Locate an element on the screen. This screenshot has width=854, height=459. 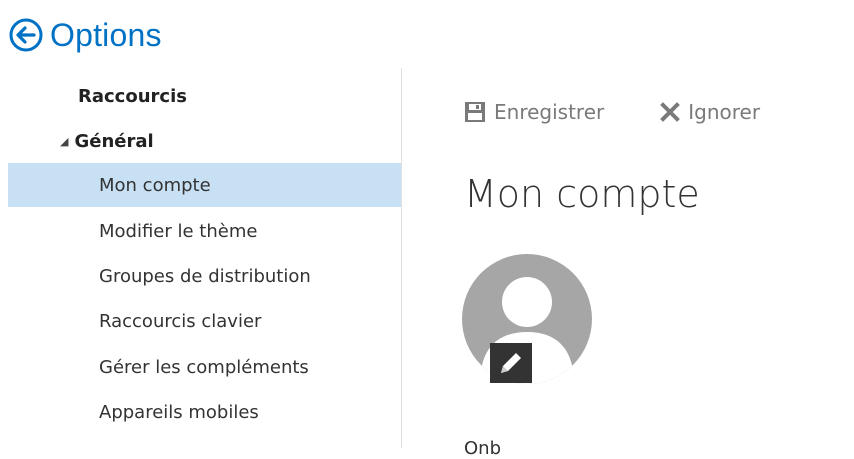
back-arrow-icon is located at coordinates (26, 35).